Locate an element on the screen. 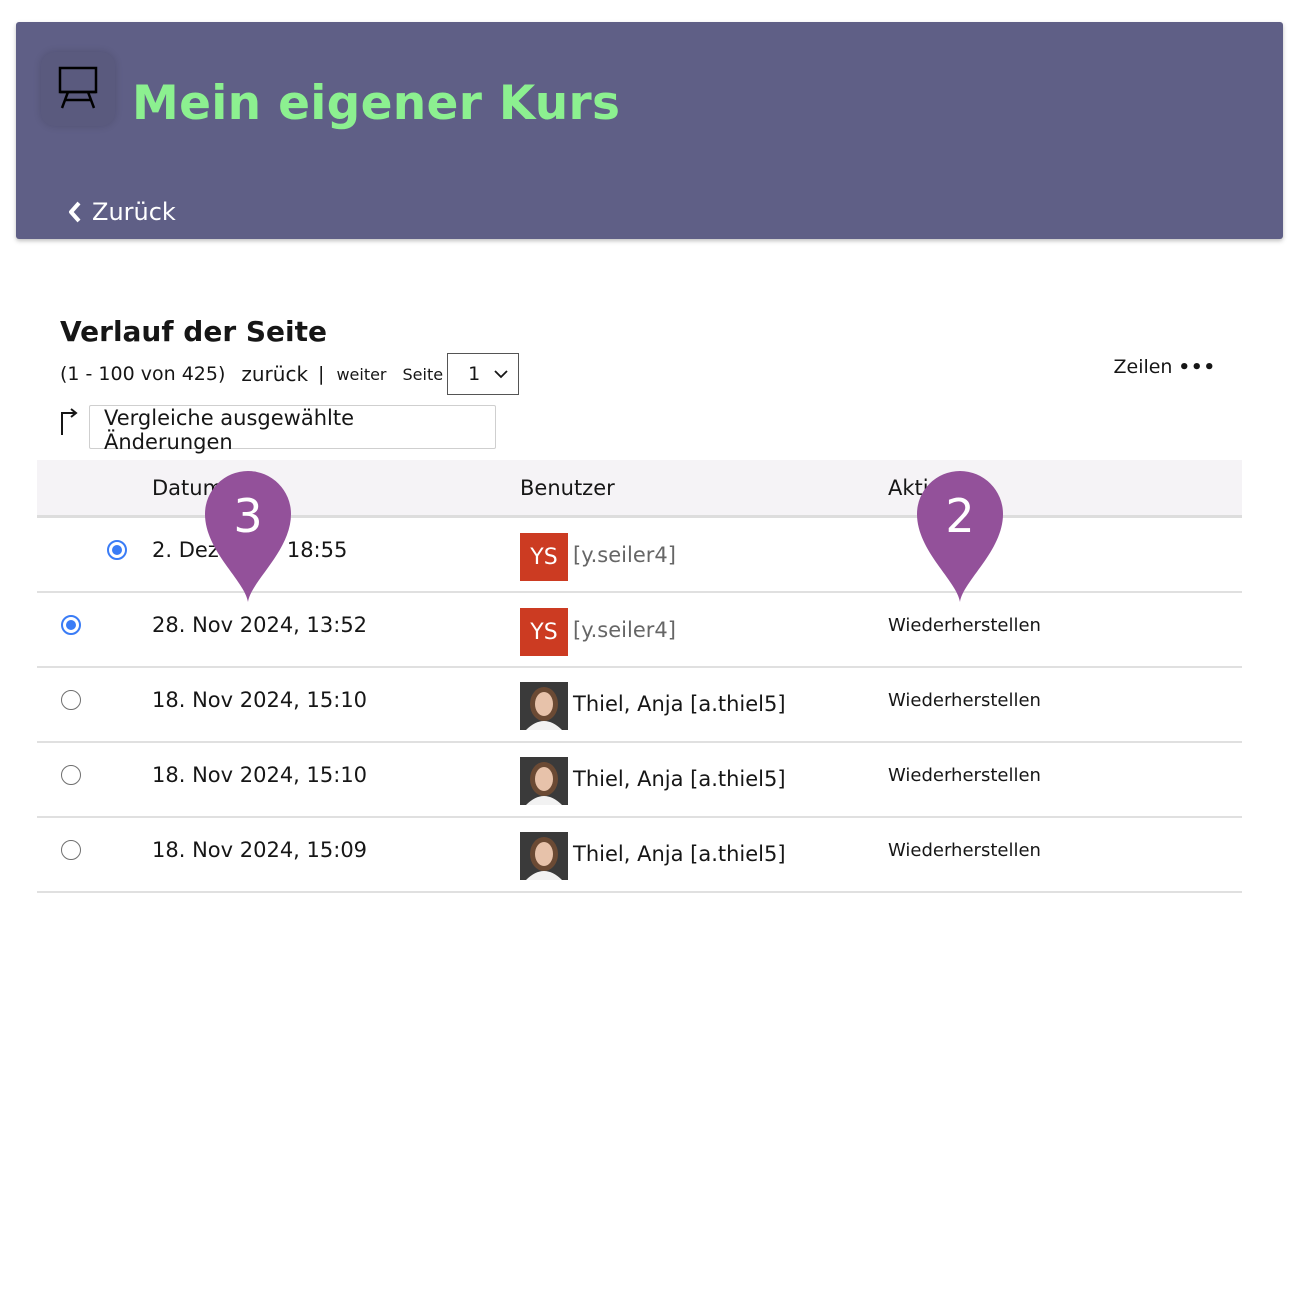 This screenshot has width=1300, height=1300. column-header-user: Benutzer is located at coordinates (567, 488).